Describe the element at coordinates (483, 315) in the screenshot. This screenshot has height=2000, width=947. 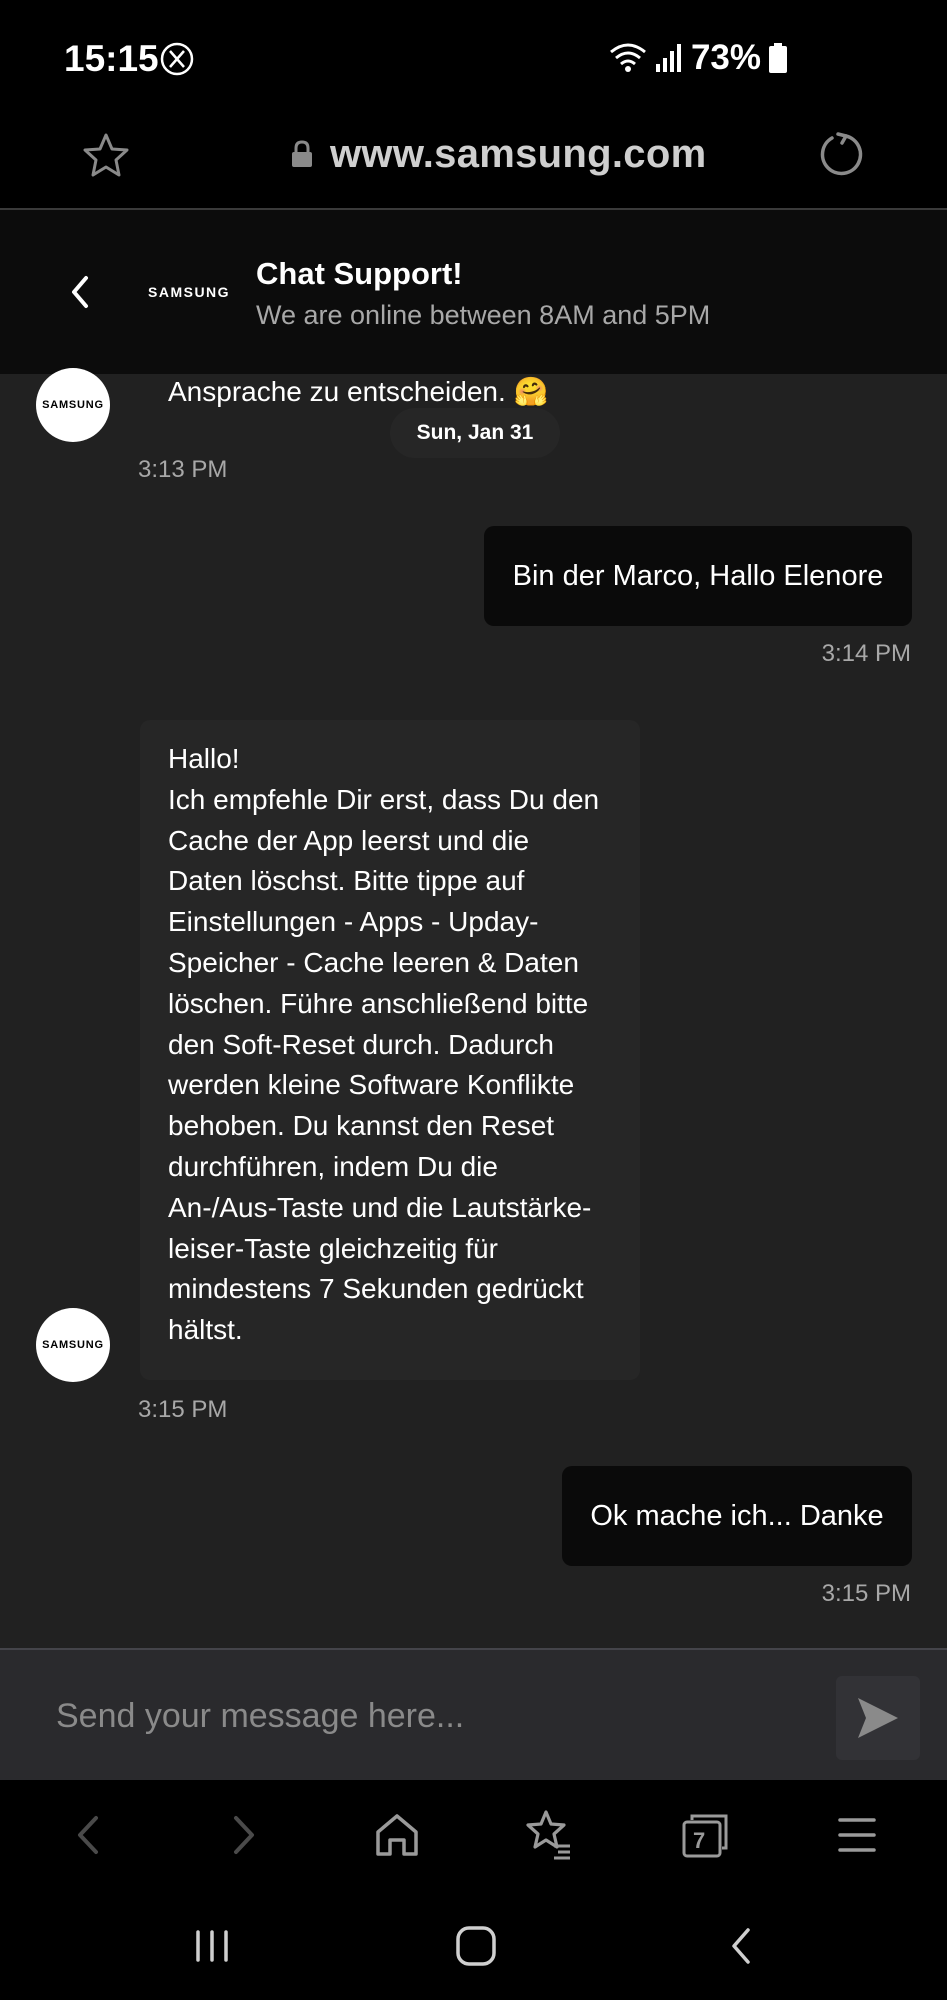
I see `chat-subtitle: We are online between 8AM and 5PM` at that location.